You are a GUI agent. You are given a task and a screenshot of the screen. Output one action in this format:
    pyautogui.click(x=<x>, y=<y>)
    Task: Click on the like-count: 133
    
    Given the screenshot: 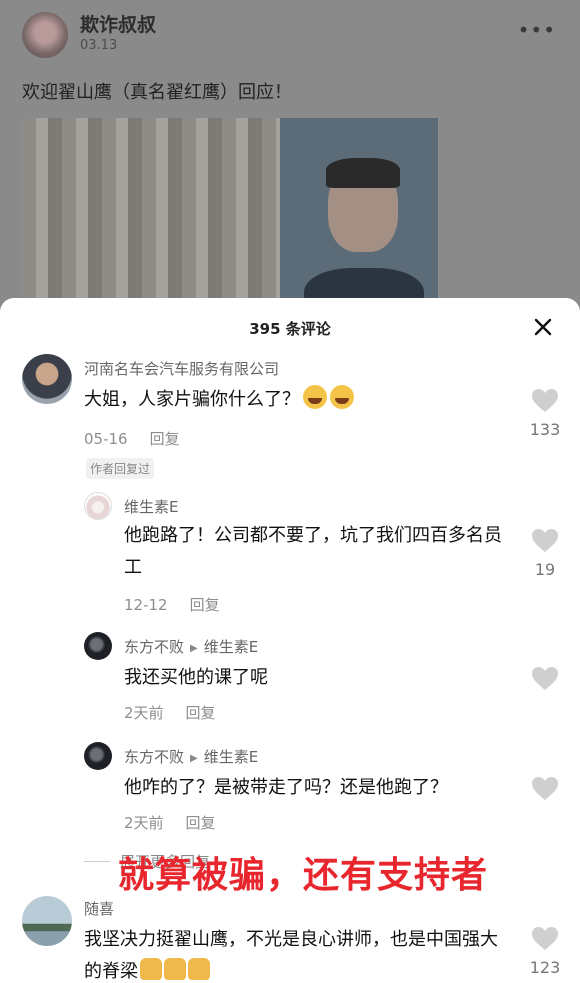 What is the action you would take?
    pyautogui.click(x=545, y=429)
    